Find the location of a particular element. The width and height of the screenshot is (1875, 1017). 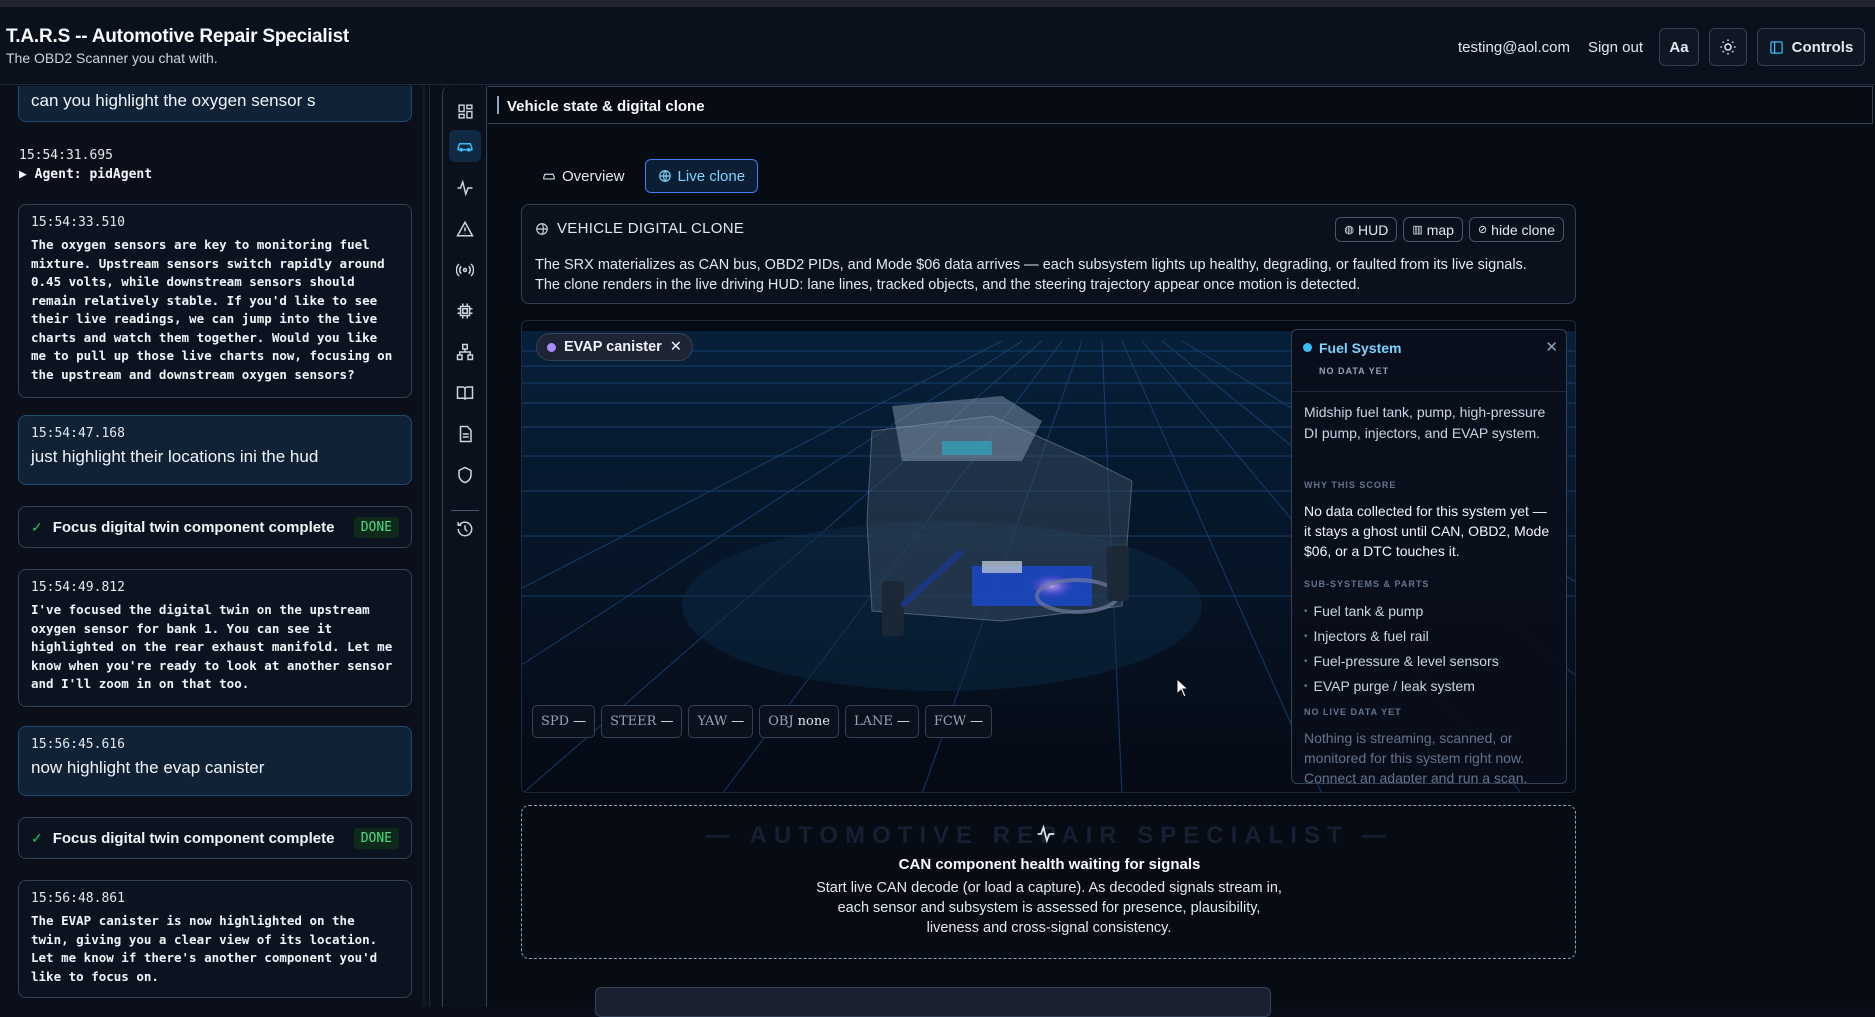

message-timestamp: 15:56:45.616 is located at coordinates (78, 744).